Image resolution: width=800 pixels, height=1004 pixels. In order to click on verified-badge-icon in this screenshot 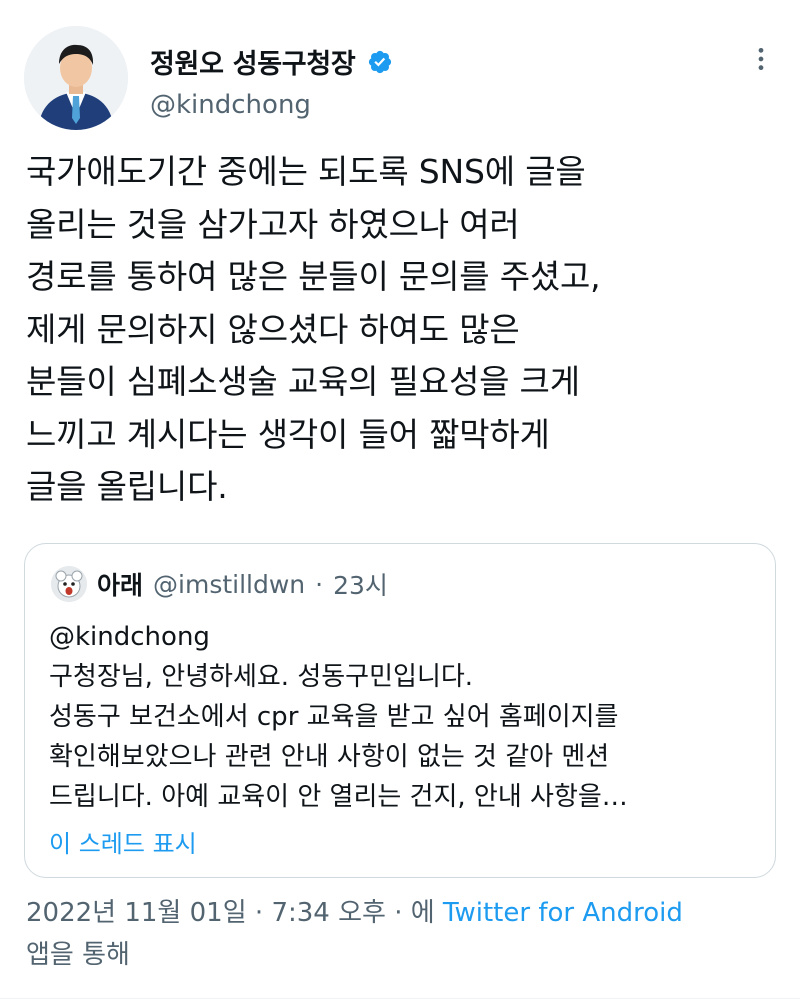, I will do `click(380, 61)`.